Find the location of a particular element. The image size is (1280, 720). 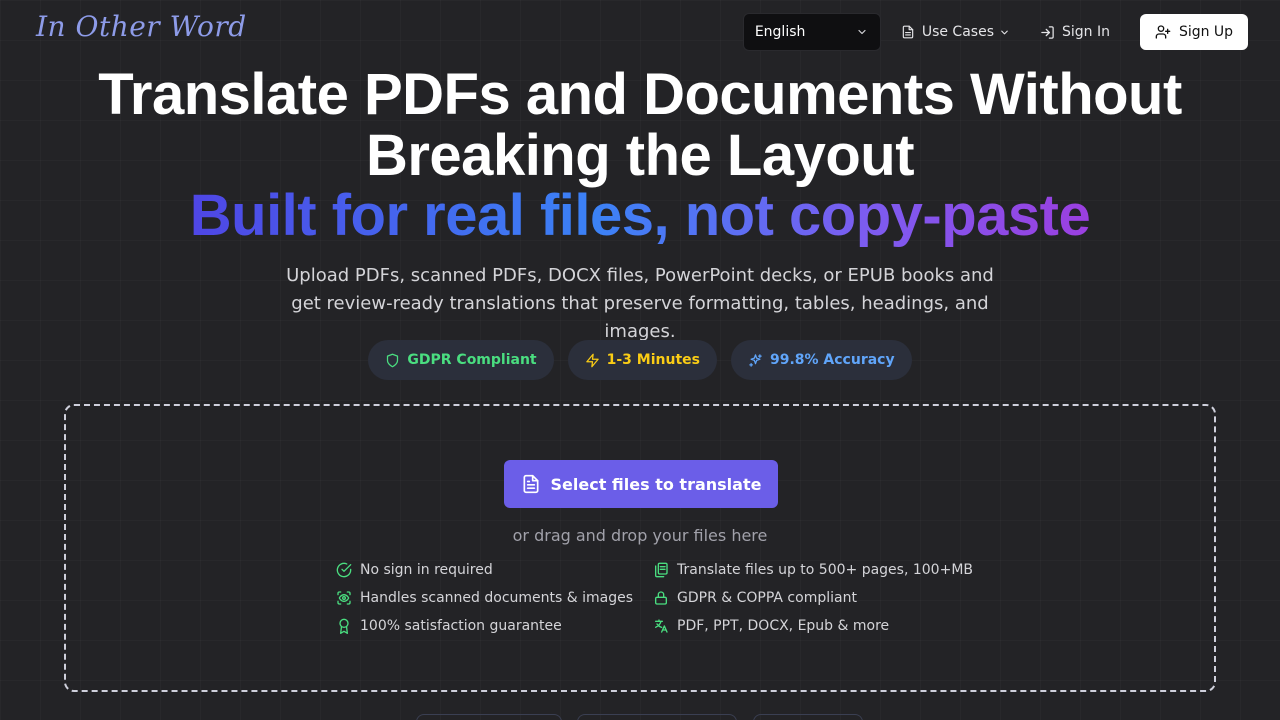

use-cases-label: Use Cases is located at coordinates (957, 32).